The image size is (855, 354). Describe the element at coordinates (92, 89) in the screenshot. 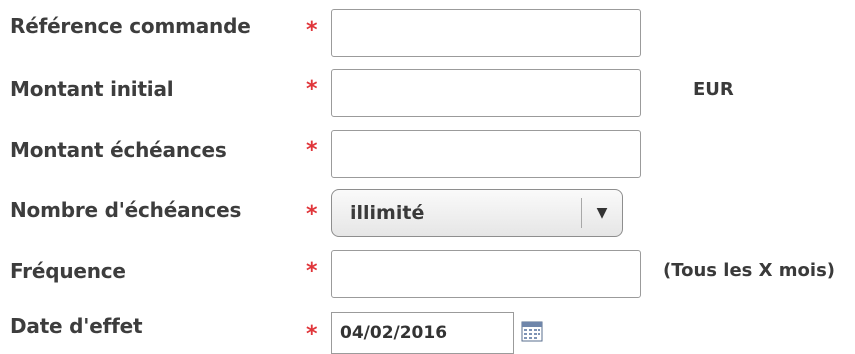

I see `montant-initial-label: Montant initial` at that location.